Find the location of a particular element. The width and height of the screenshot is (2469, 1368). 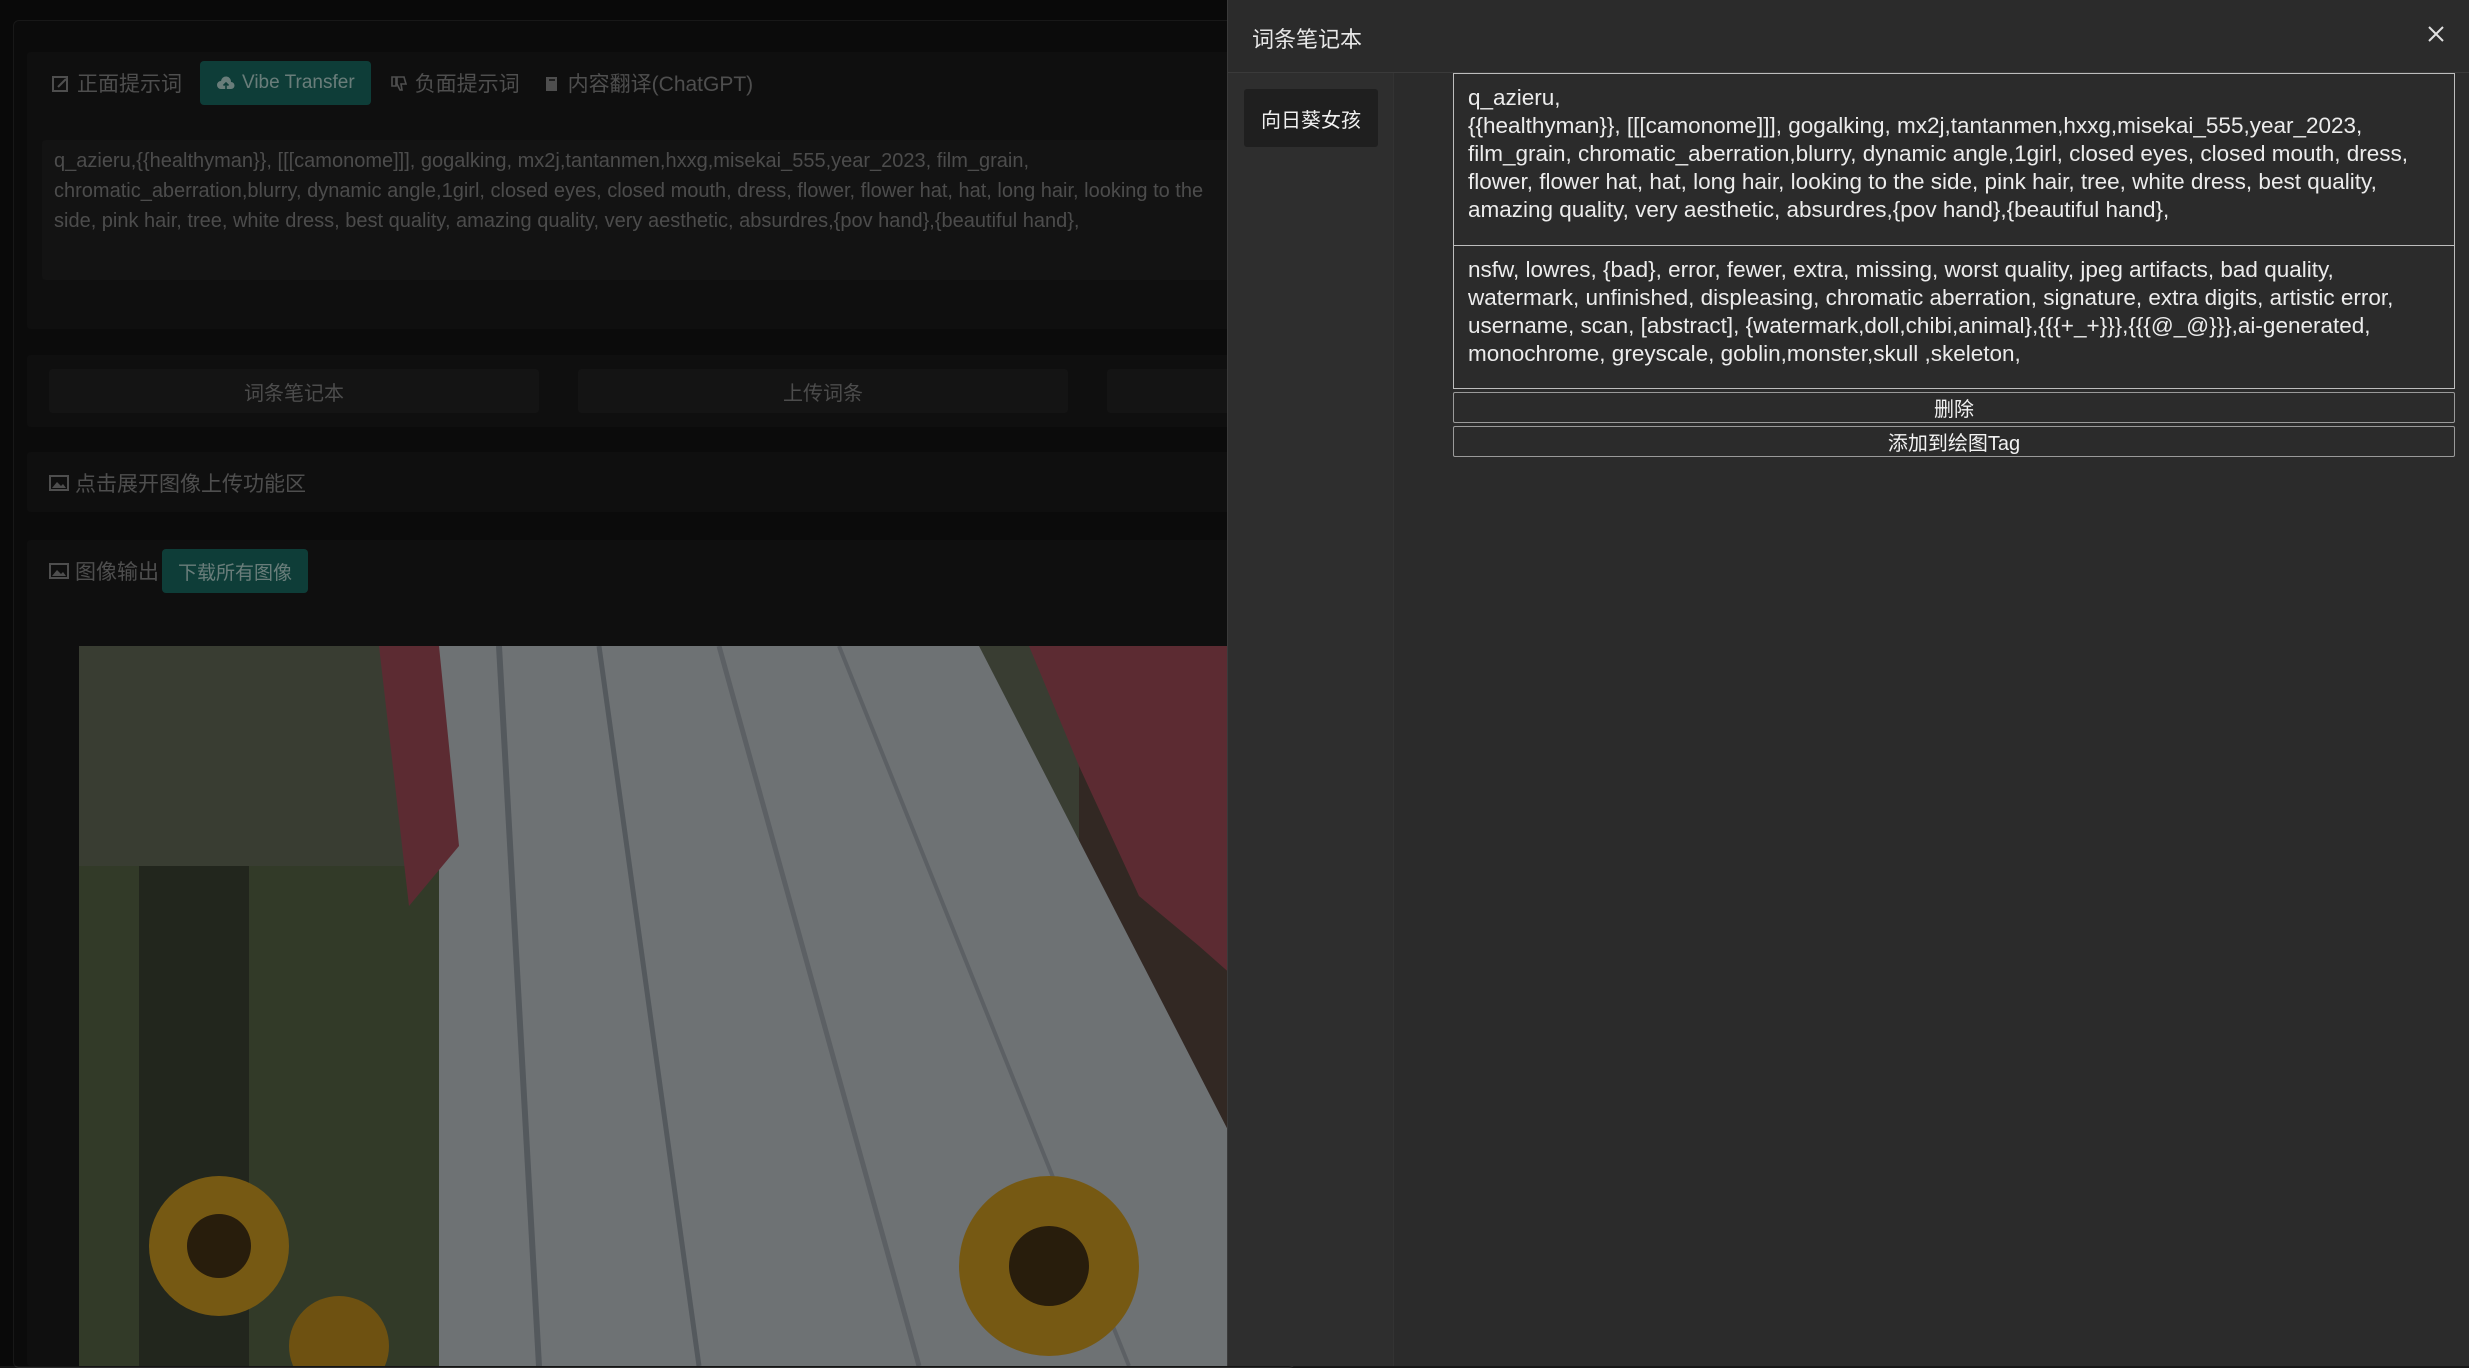

drawer-header: 词条笔记本 is located at coordinates (1848, 36).